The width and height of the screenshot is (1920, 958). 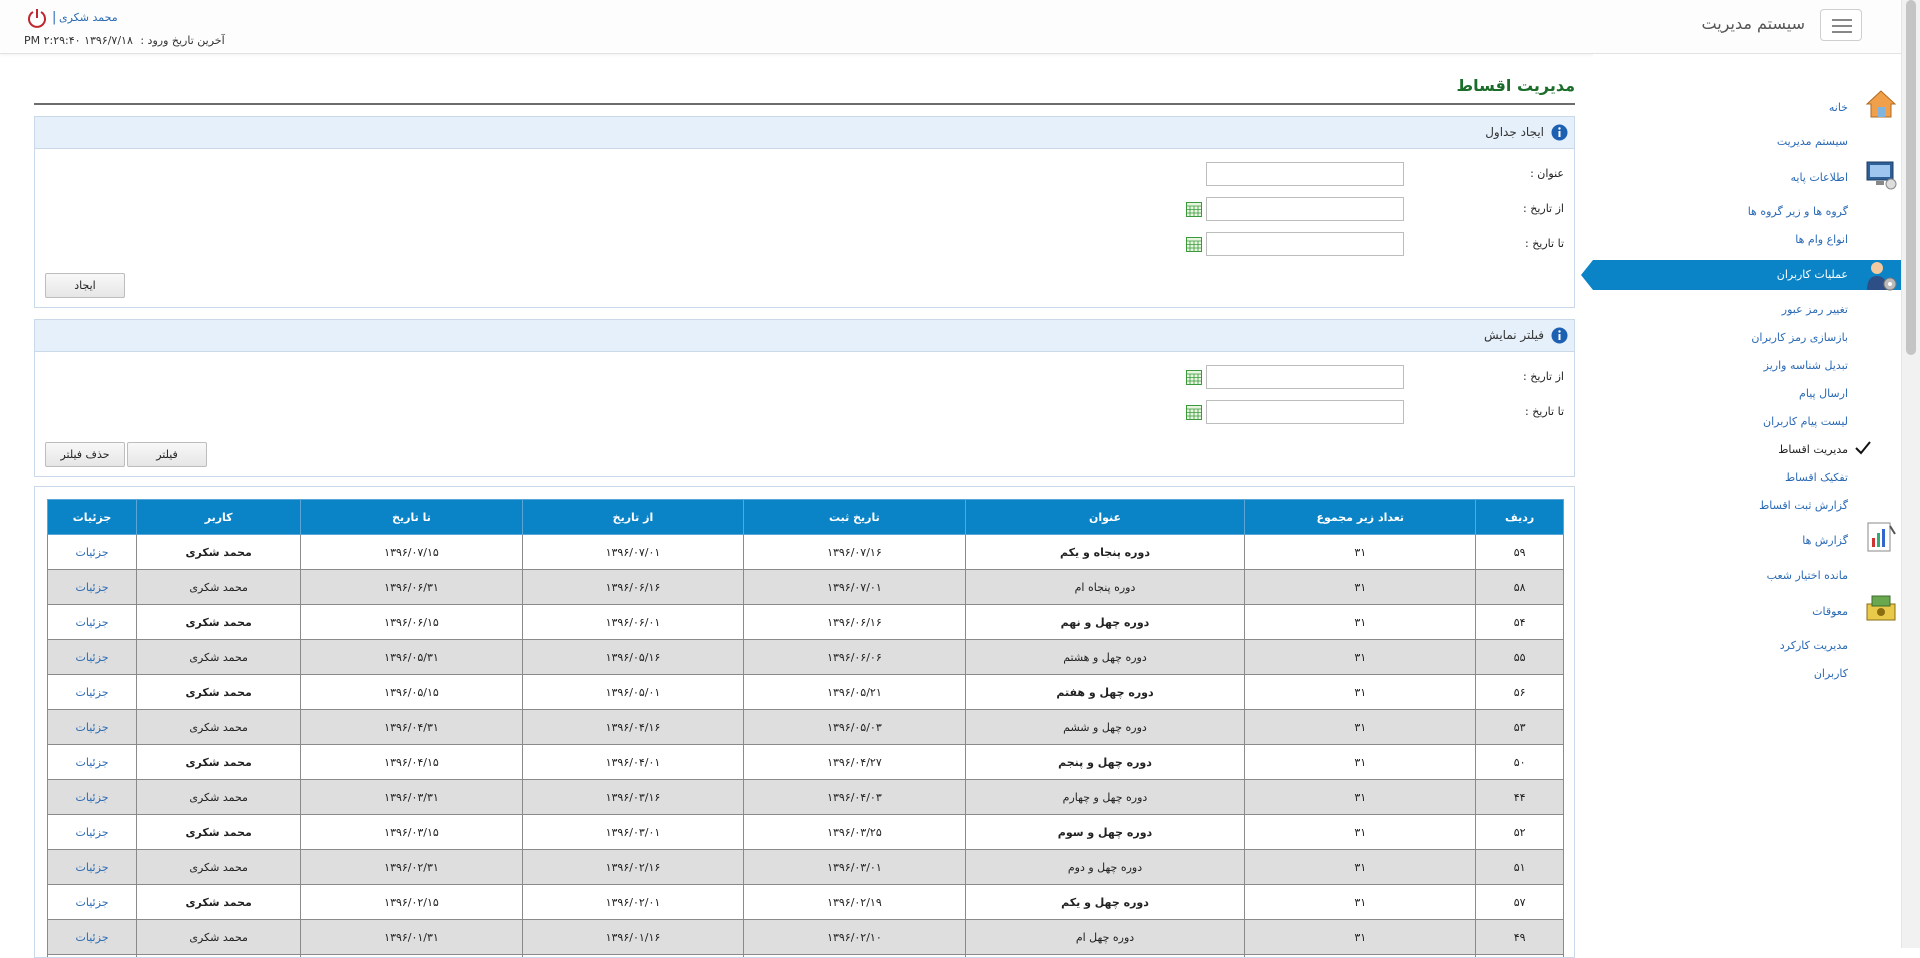 I want to click on panel-title: فیلتر نمایش, so click(x=1514, y=335).